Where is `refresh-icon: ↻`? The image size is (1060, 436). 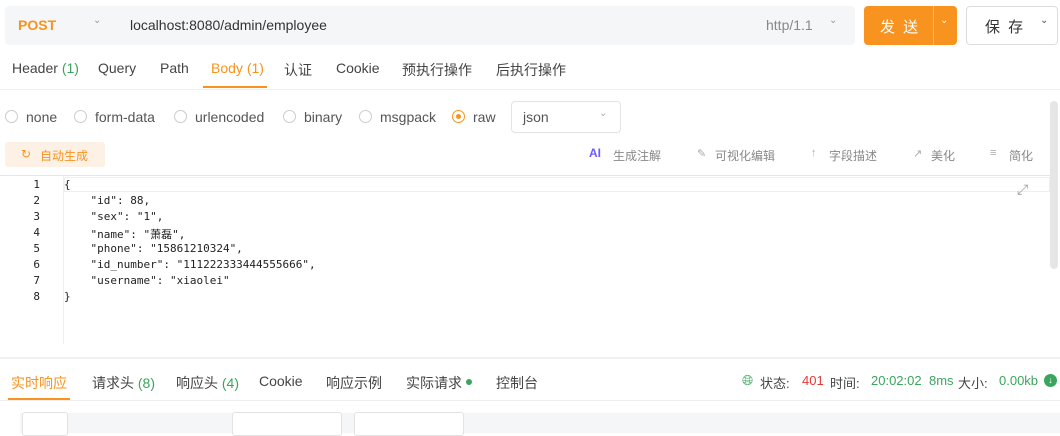
refresh-icon: ↻ is located at coordinates (26, 154).